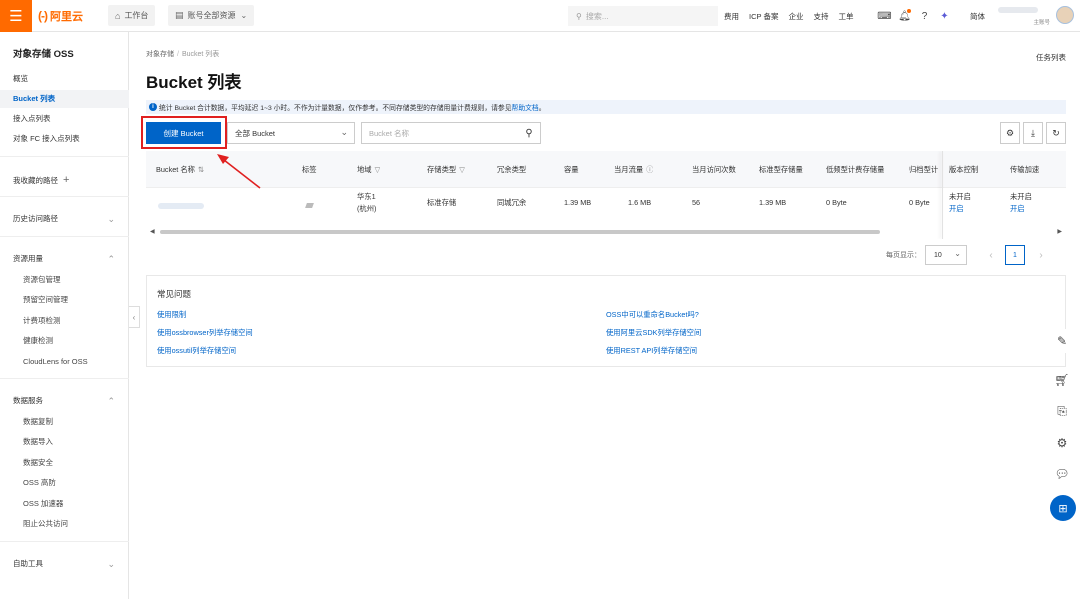 The height and width of the screenshot is (599, 1080). Describe the element at coordinates (136, 15) in the screenshot. I see `workbench-label: 工作台` at that location.